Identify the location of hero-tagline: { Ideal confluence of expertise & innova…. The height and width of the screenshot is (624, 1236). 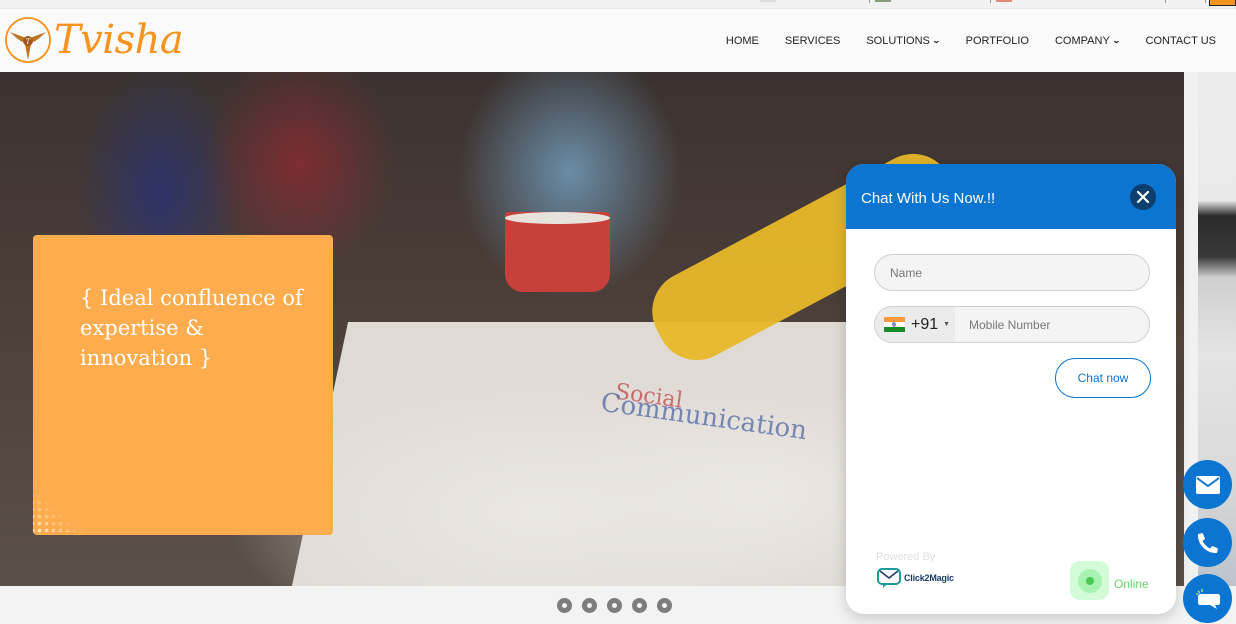
(191, 328).